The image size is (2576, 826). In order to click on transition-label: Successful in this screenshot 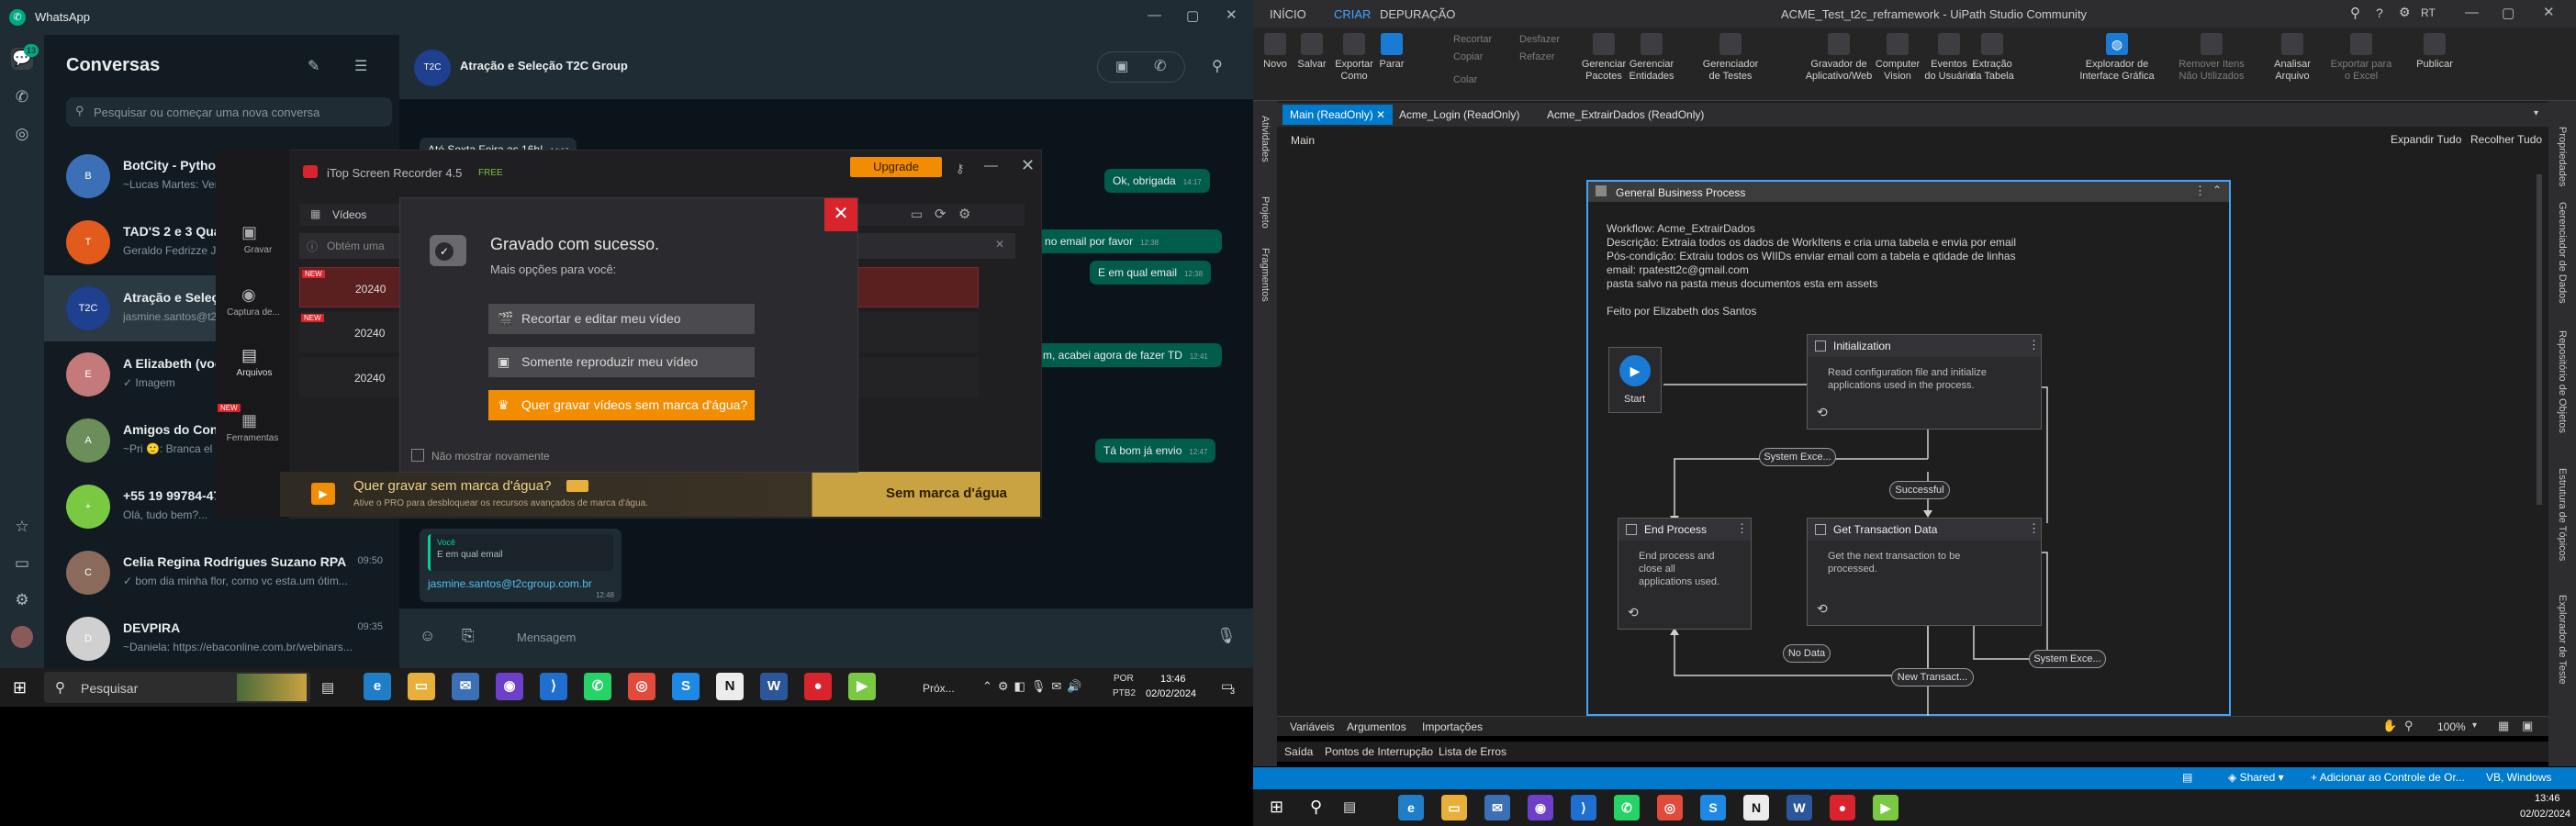, I will do `click(1919, 490)`.